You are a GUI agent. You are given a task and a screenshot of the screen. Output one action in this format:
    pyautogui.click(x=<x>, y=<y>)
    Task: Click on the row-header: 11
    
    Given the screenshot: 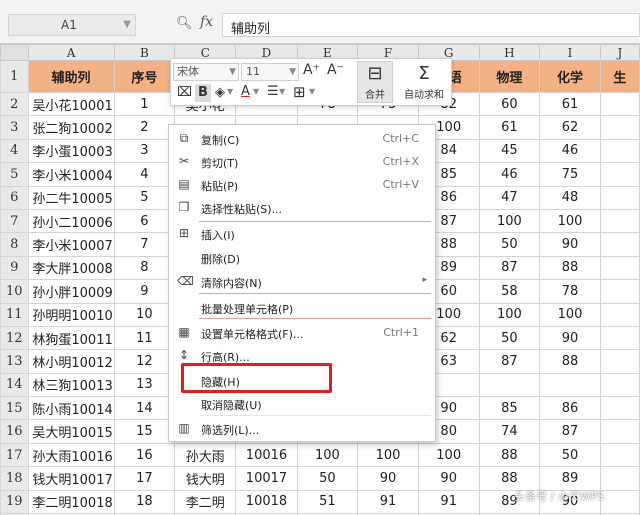 What is the action you would take?
    pyautogui.click(x=14, y=314)
    